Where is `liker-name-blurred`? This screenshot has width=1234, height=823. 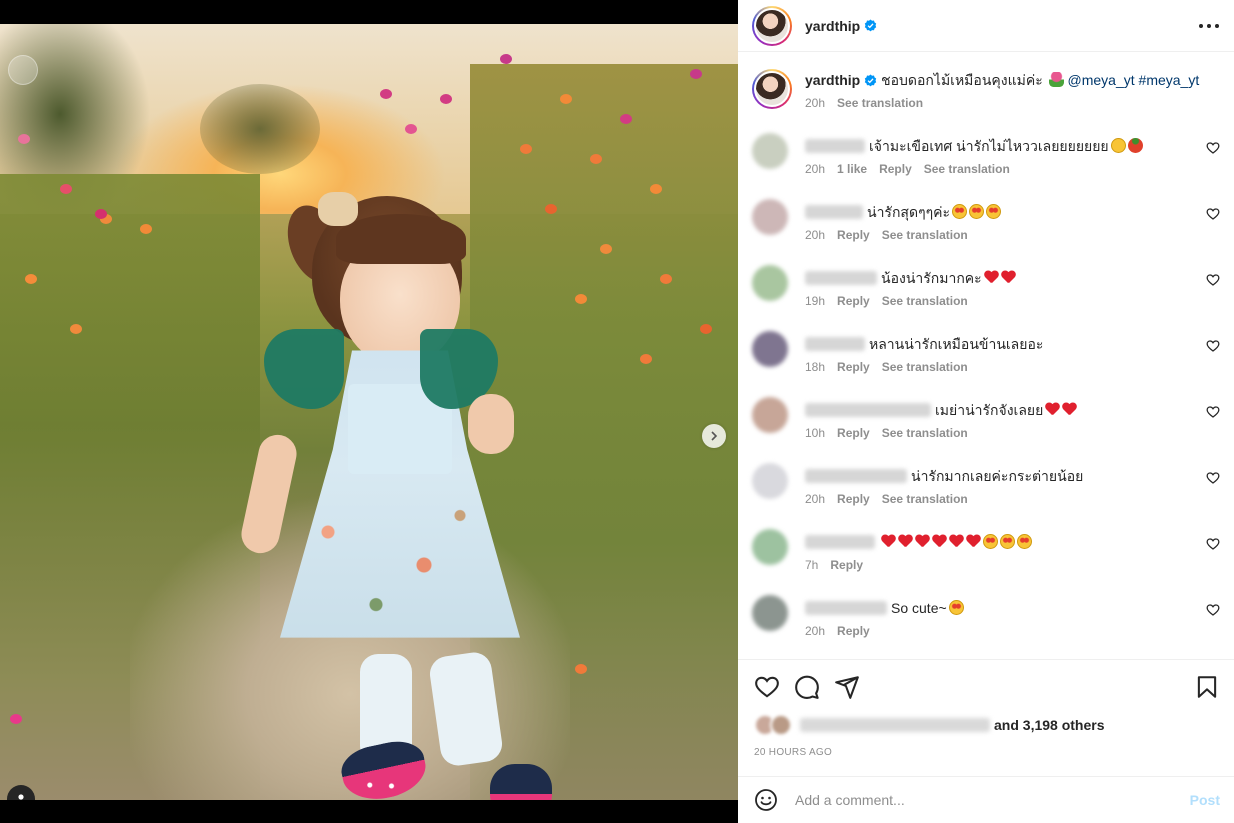
liker-name-blurred is located at coordinates (895, 725).